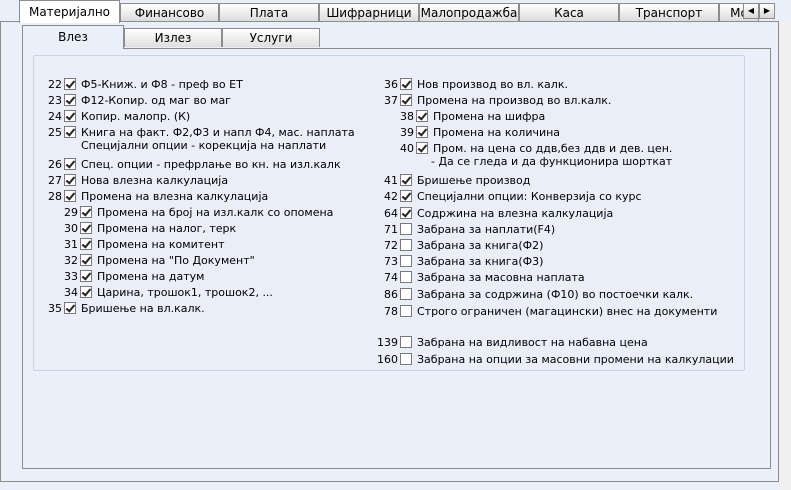 The image size is (791, 490). Describe the element at coordinates (71, 260) in the screenshot. I see `option-number: 32` at that location.